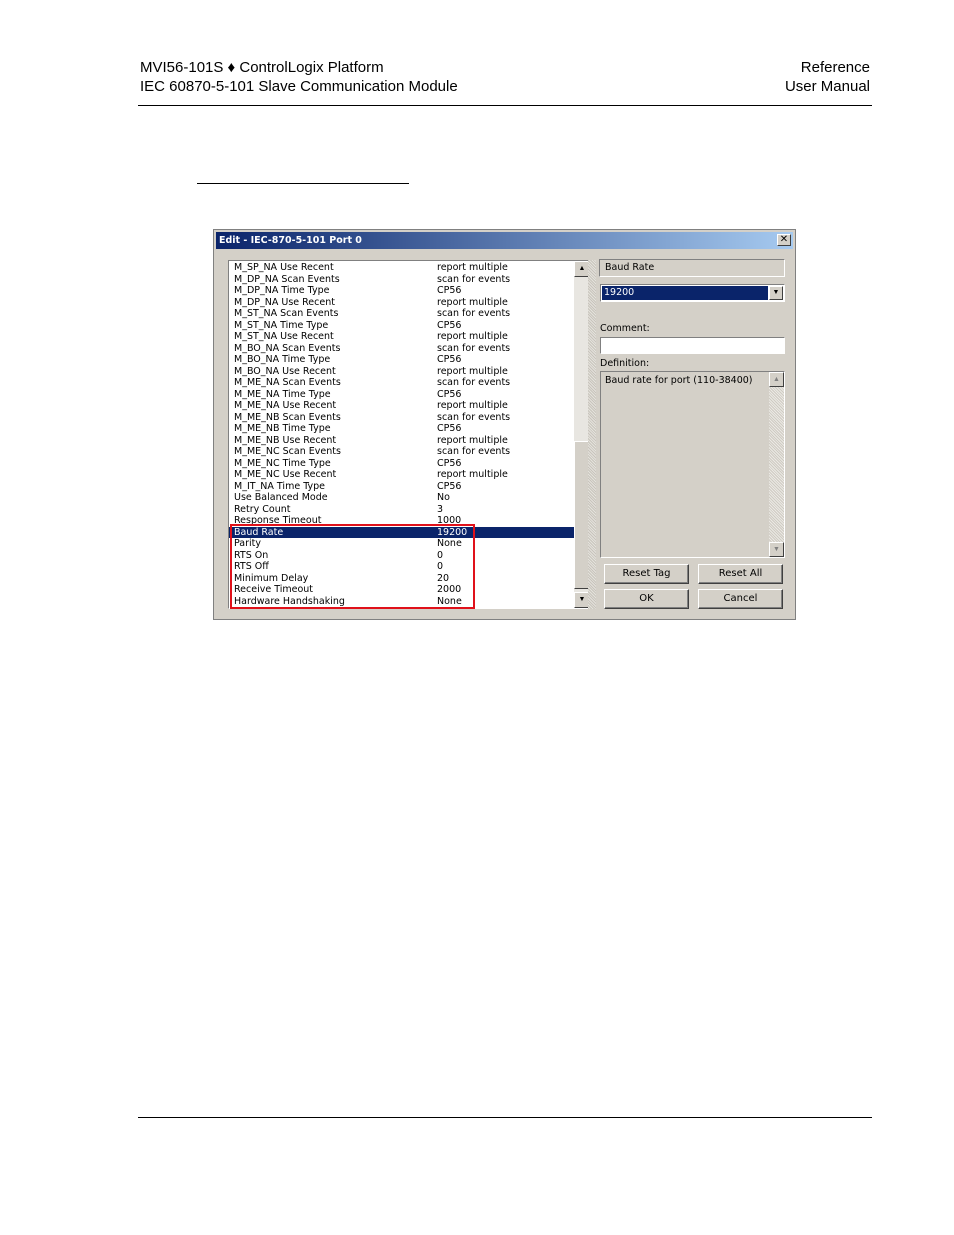  What do you see at coordinates (287, 451) in the screenshot?
I see `parameter-name: M_ME_NC Scan Events` at bounding box center [287, 451].